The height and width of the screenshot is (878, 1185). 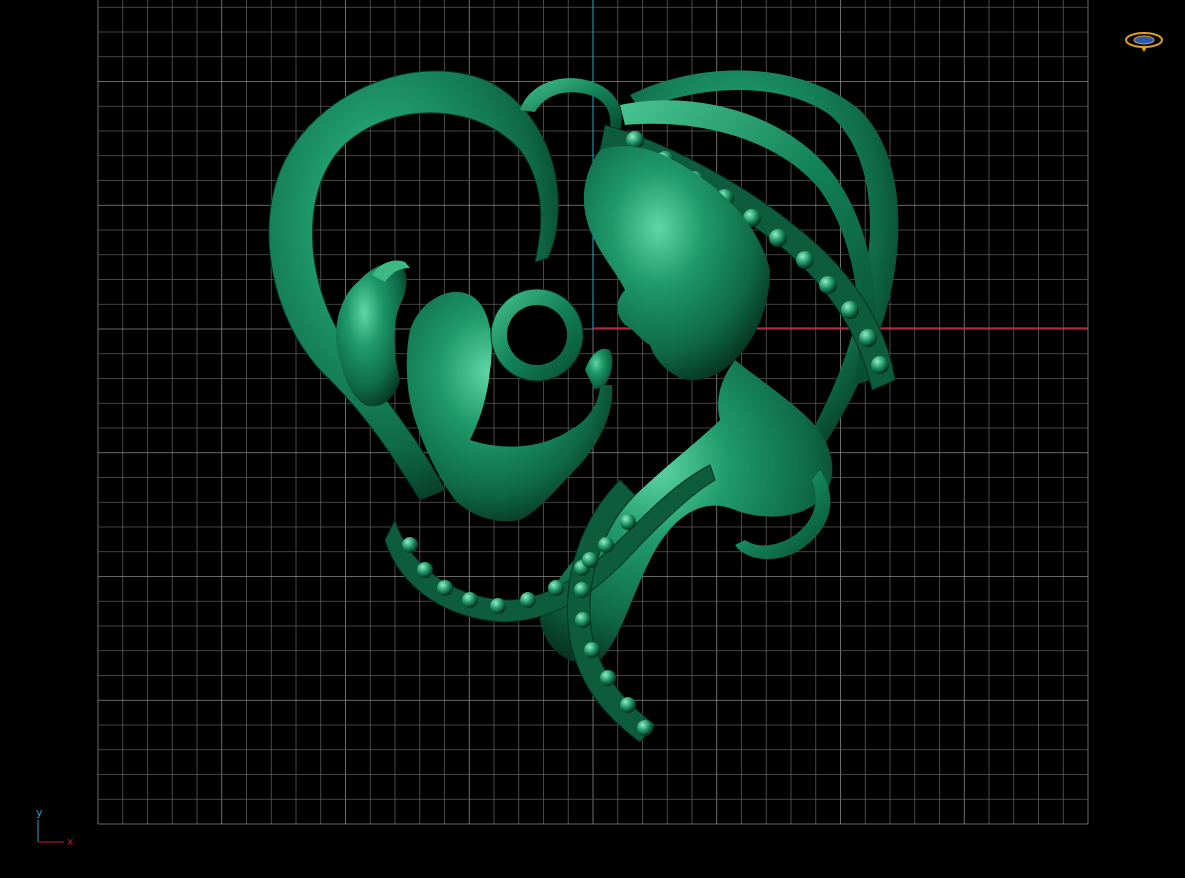 I want to click on baby-raised-hand, so click(x=599, y=369).